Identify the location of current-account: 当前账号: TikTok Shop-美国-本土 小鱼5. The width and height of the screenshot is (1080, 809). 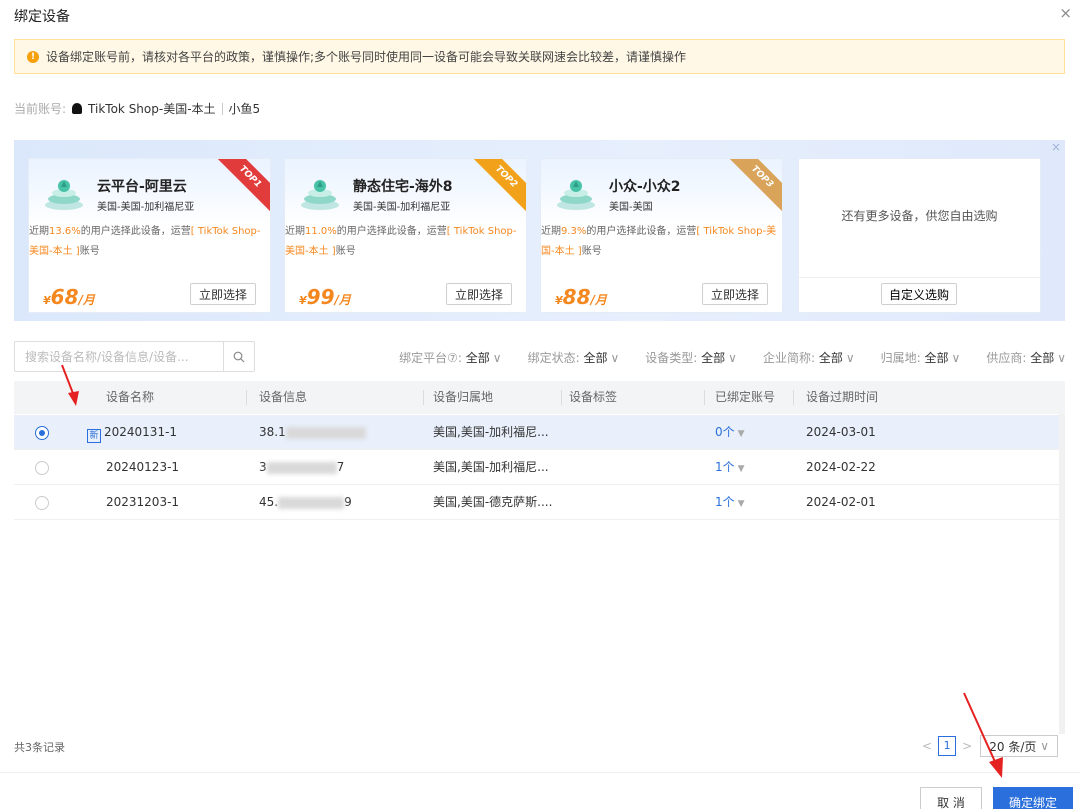
(137, 108).